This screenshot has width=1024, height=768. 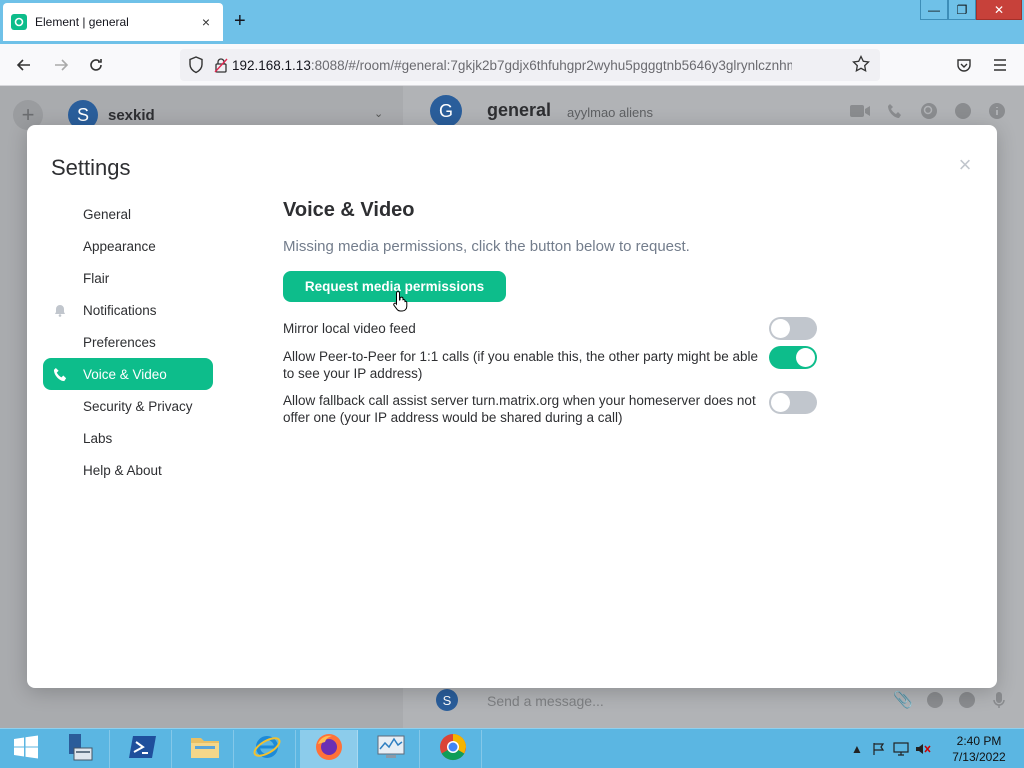 I want to click on phone-icon, so click(x=60, y=374).